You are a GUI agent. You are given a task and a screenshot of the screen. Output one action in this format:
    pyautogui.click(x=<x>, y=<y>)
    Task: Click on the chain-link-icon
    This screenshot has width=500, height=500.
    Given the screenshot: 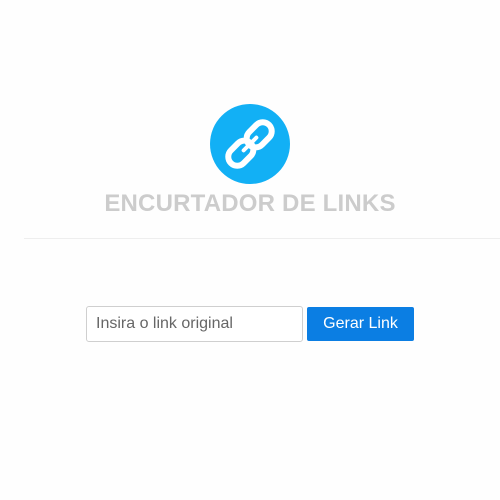 What is the action you would take?
    pyautogui.click(x=250, y=144)
    